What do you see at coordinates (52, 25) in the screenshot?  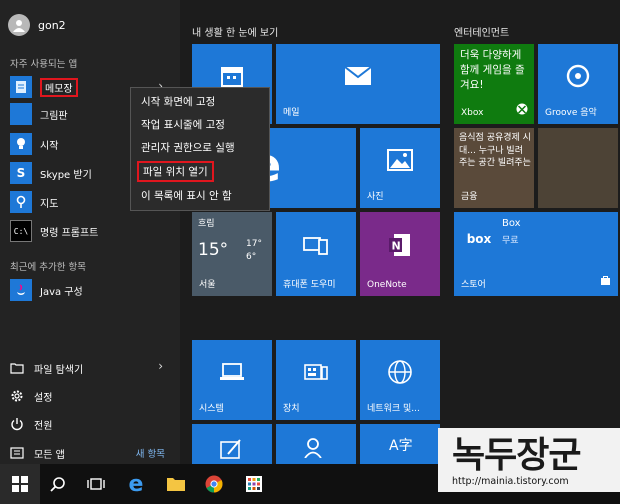 I see `user-name: gon2` at bounding box center [52, 25].